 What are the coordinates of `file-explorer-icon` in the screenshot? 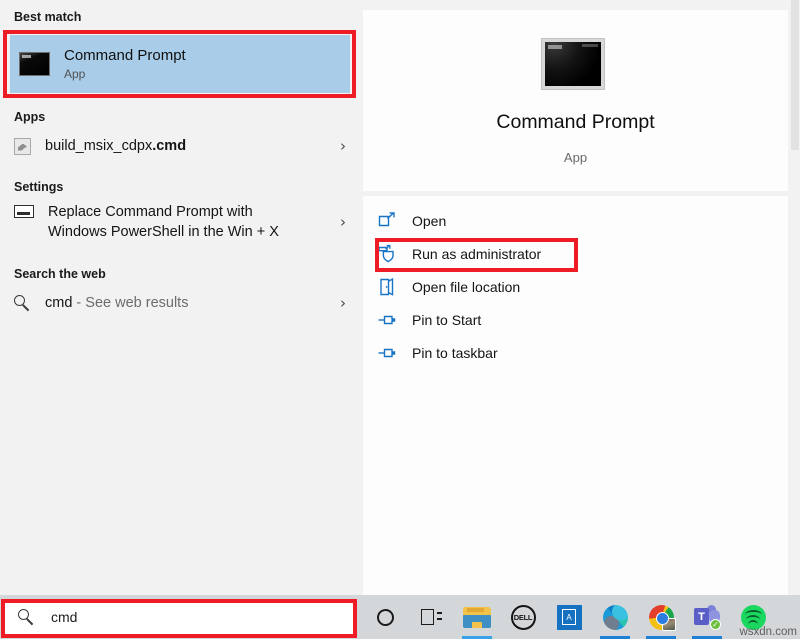 It's located at (477, 617).